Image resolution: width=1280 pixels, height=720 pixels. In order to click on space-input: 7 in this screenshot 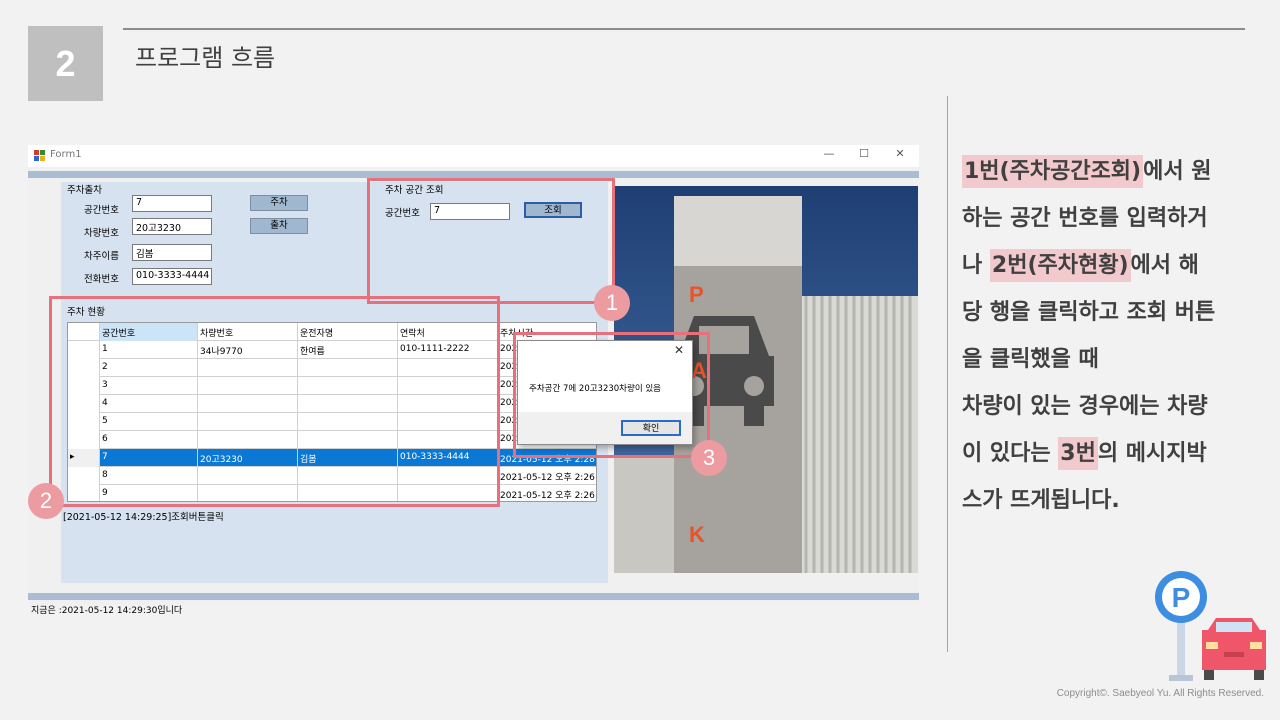, I will do `click(172, 203)`.